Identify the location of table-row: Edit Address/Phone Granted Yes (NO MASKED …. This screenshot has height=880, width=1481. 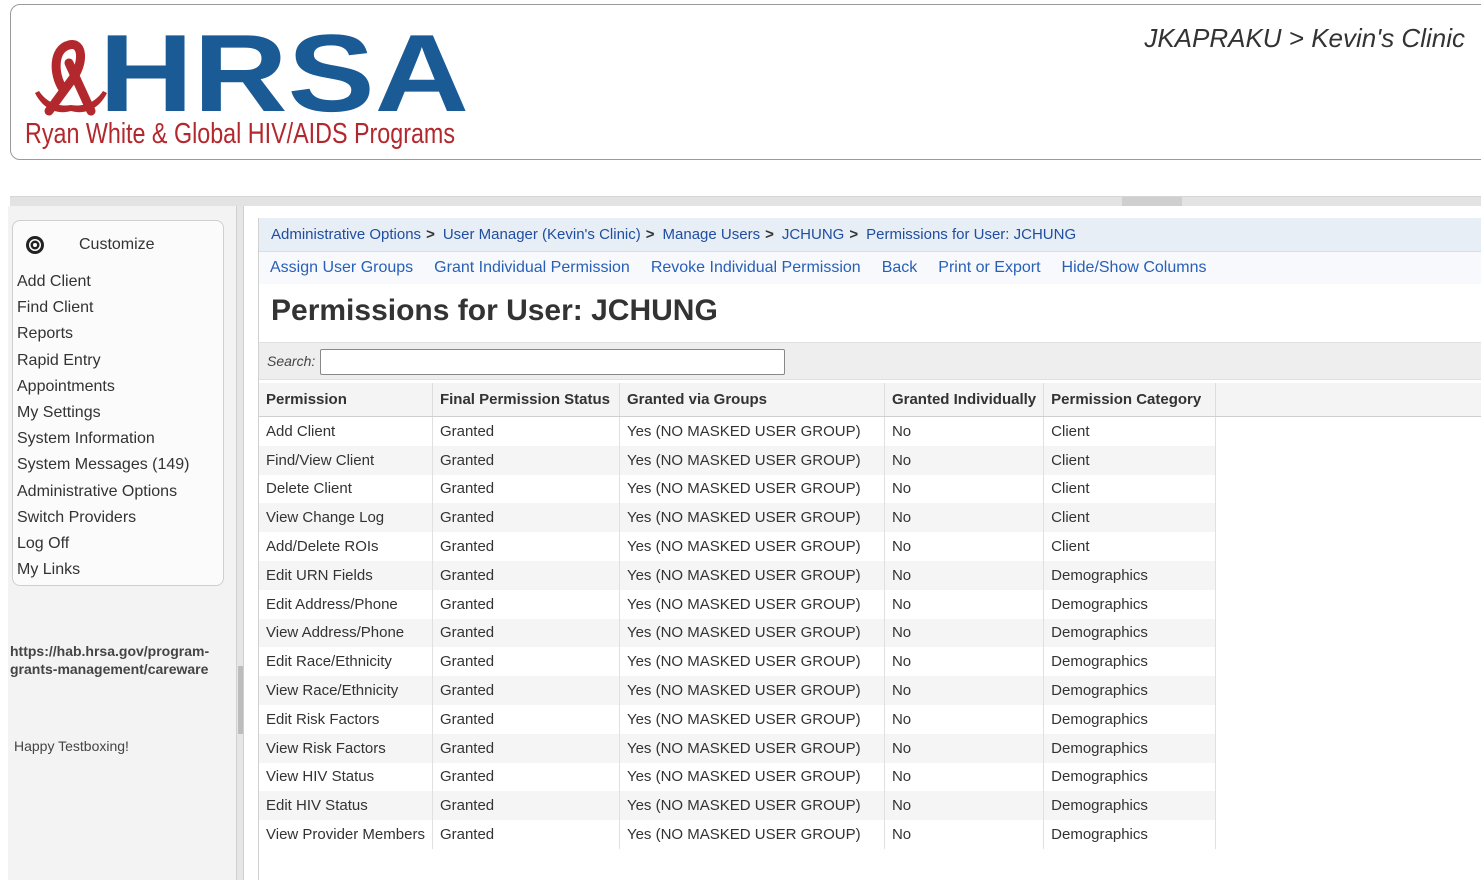
(738, 604).